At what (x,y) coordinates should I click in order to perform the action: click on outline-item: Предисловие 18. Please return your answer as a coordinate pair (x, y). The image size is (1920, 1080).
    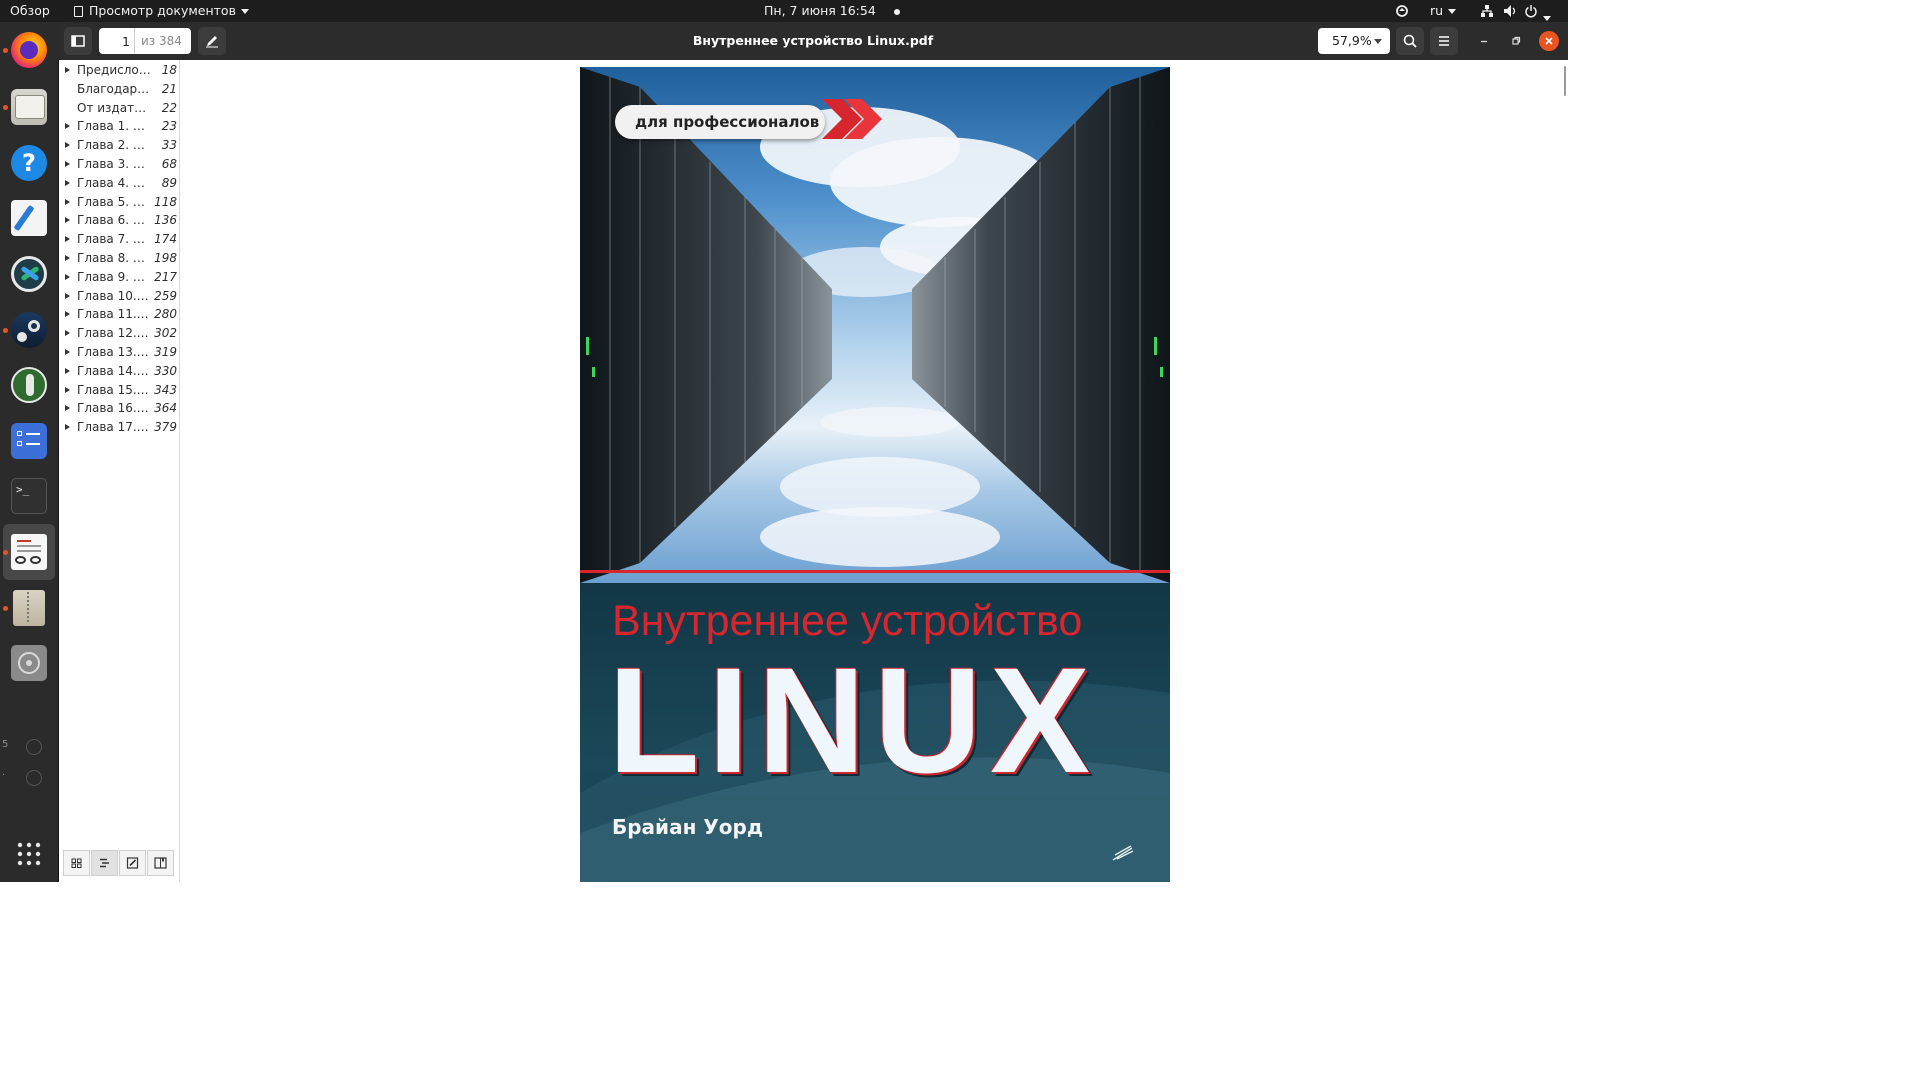
    Looking at the image, I should click on (119, 70).